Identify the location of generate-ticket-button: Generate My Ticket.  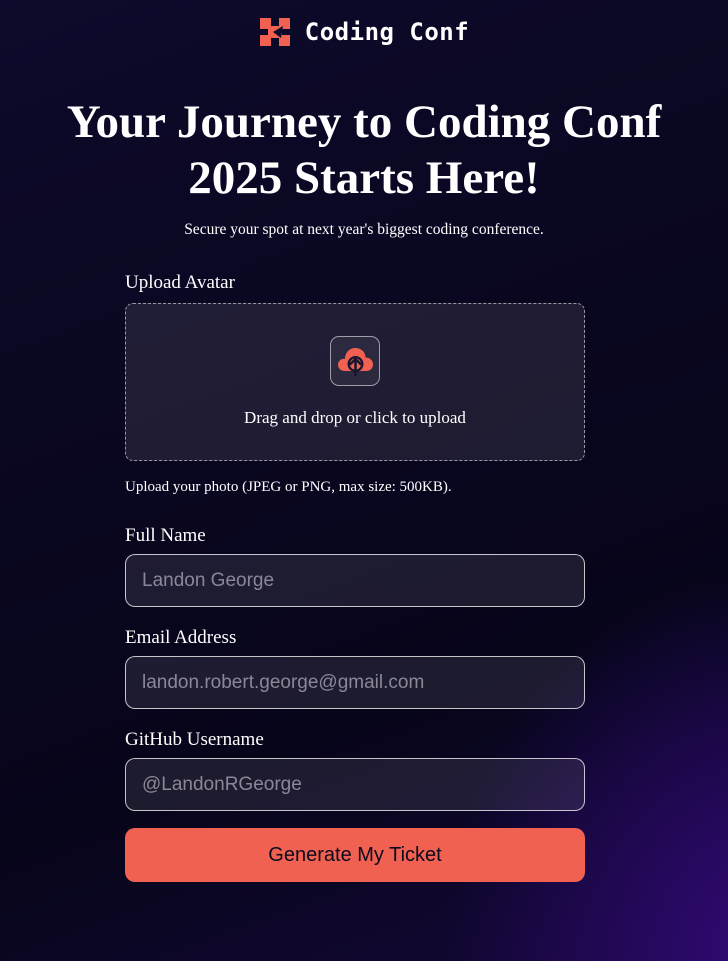
(355, 855).